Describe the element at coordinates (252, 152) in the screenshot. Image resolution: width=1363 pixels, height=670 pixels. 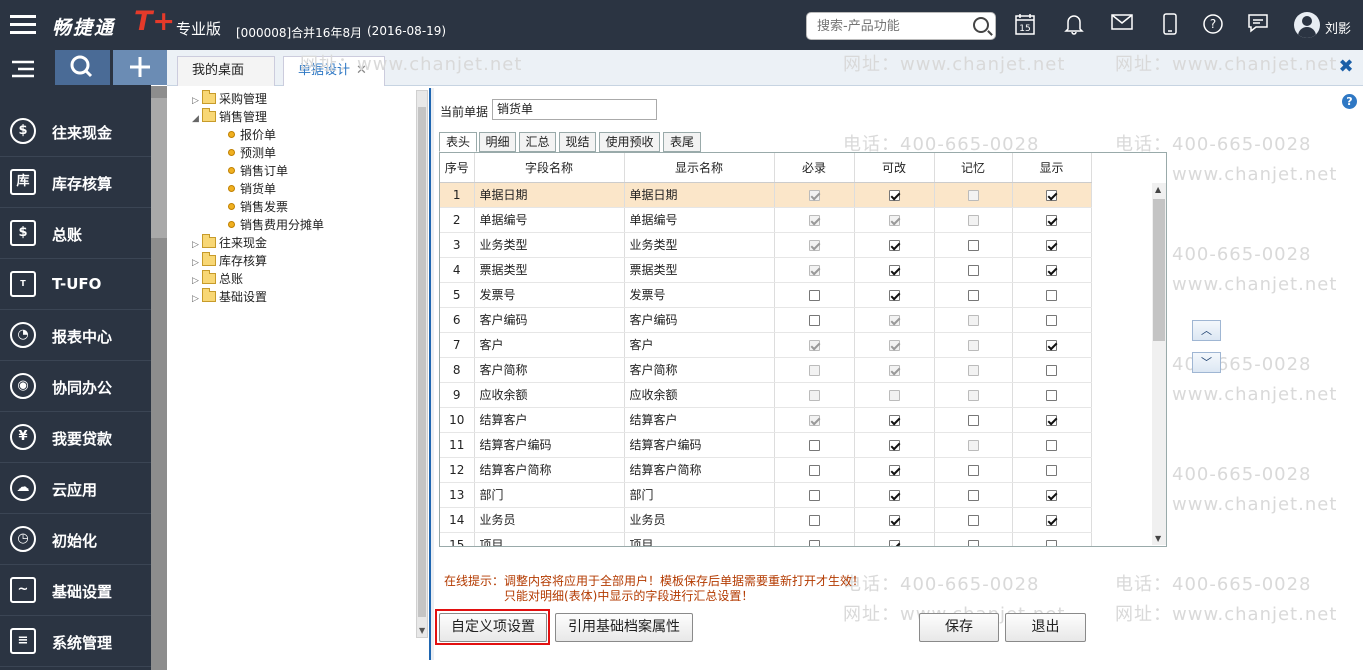
I see `tree-node-forecast: 预测单` at that location.